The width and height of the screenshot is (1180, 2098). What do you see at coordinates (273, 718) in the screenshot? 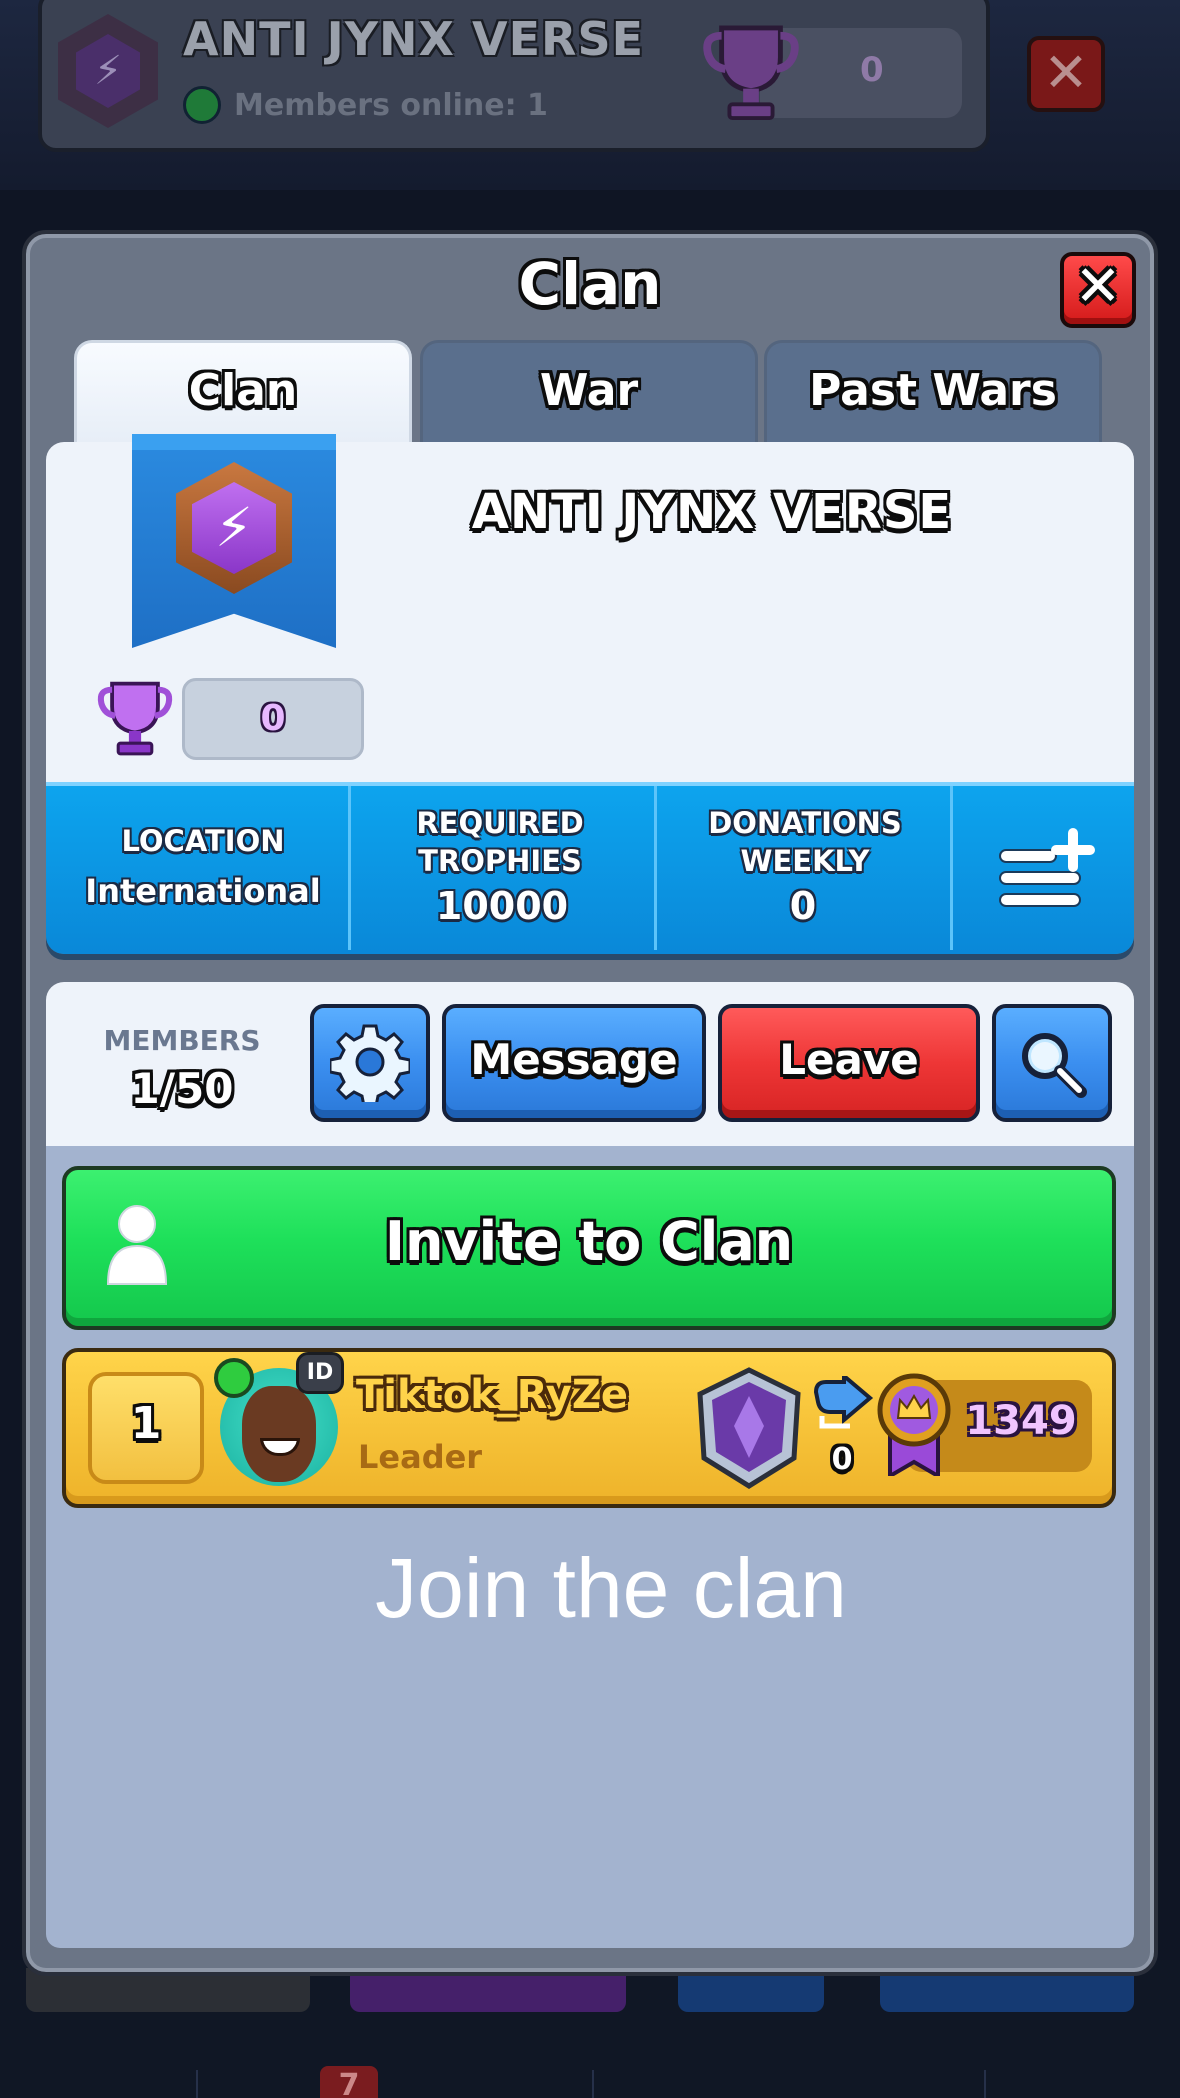
I see `clan-trophy-count: 0` at bounding box center [273, 718].